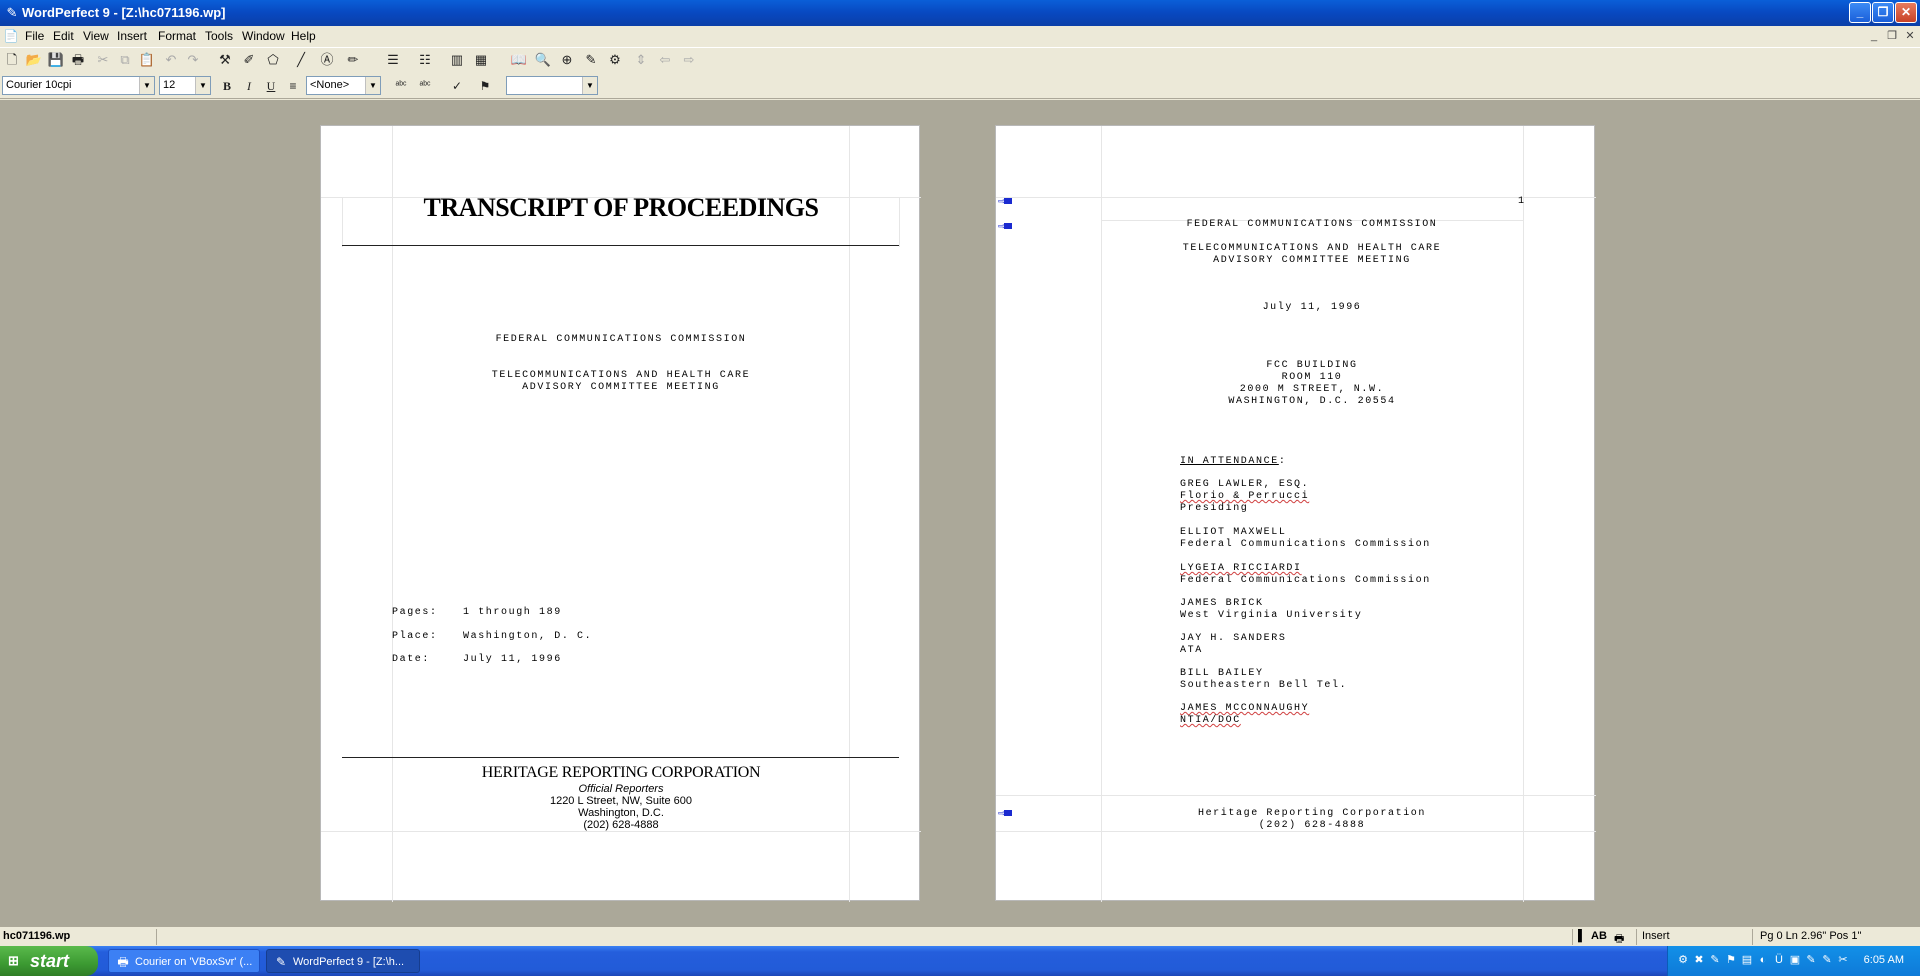  I want to click on tray-icon: Ü, so click(1779, 960).